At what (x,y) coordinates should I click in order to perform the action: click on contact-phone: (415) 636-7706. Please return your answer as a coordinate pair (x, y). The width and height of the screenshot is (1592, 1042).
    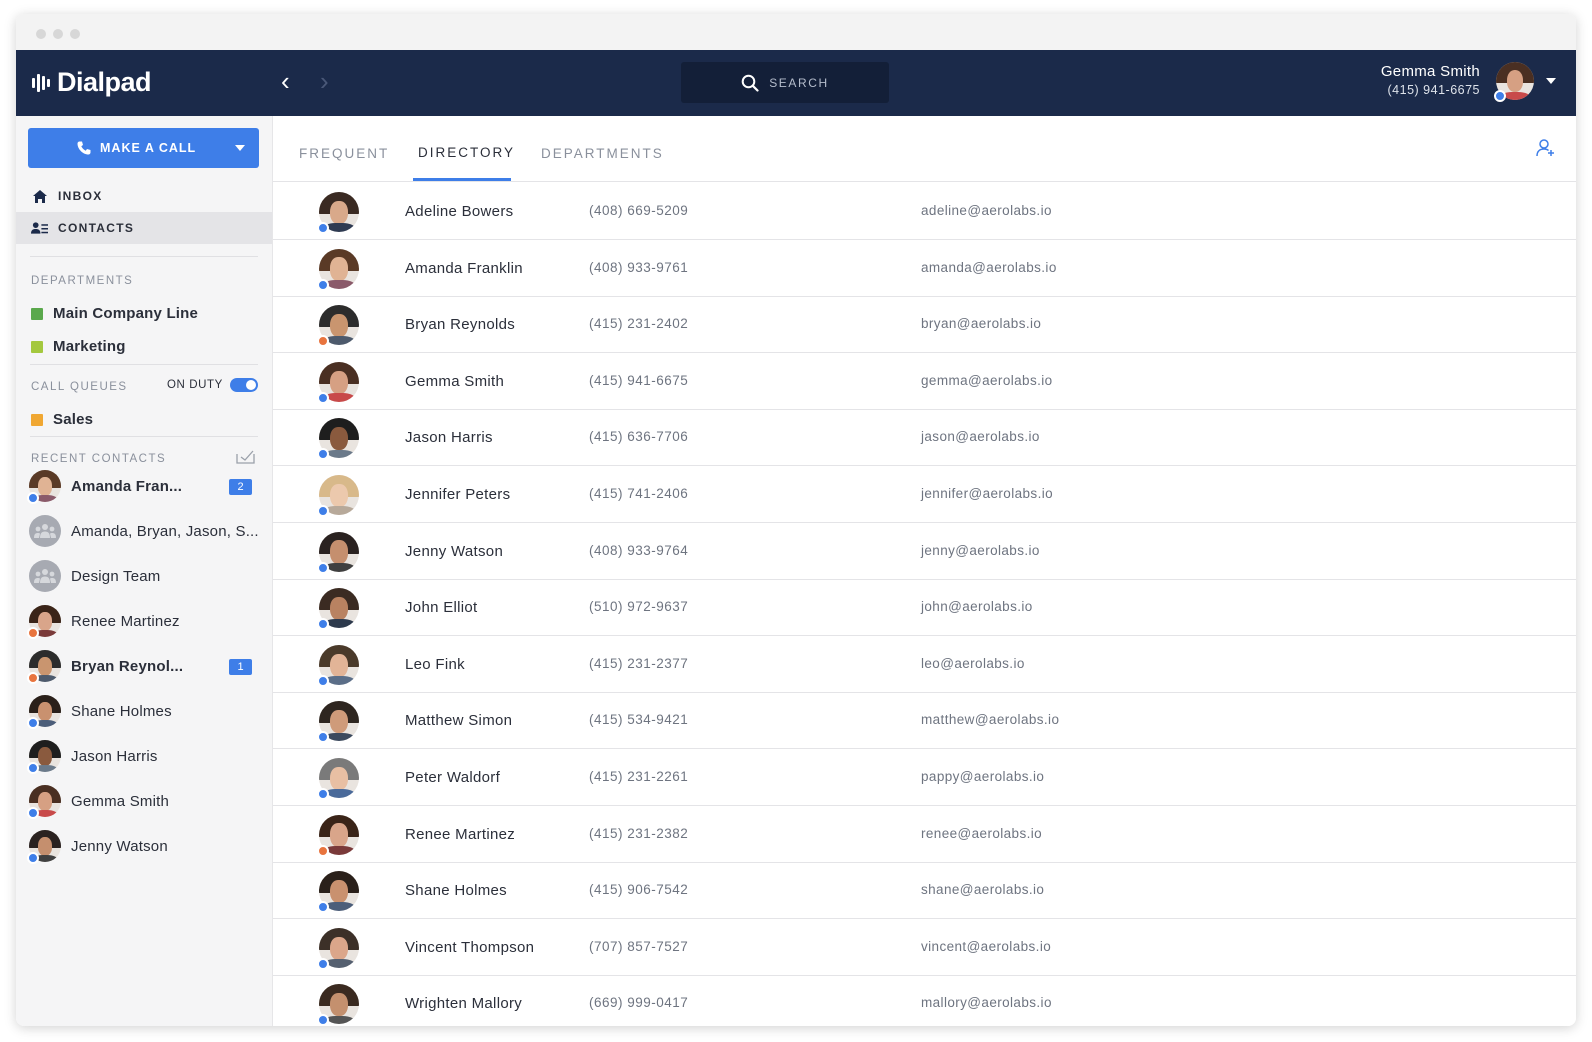
    Looking at the image, I should click on (638, 436).